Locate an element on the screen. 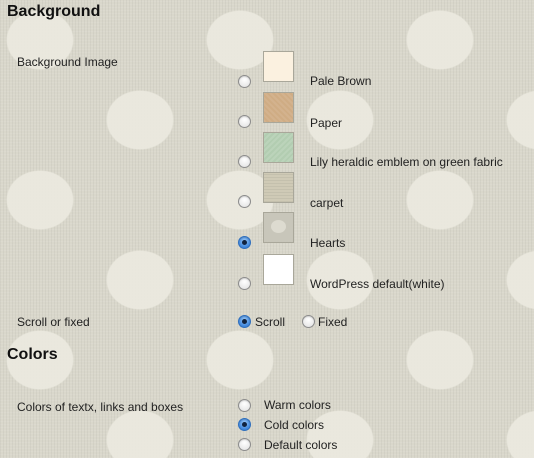  cold-colors-radio is located at coordinates (244, 424).